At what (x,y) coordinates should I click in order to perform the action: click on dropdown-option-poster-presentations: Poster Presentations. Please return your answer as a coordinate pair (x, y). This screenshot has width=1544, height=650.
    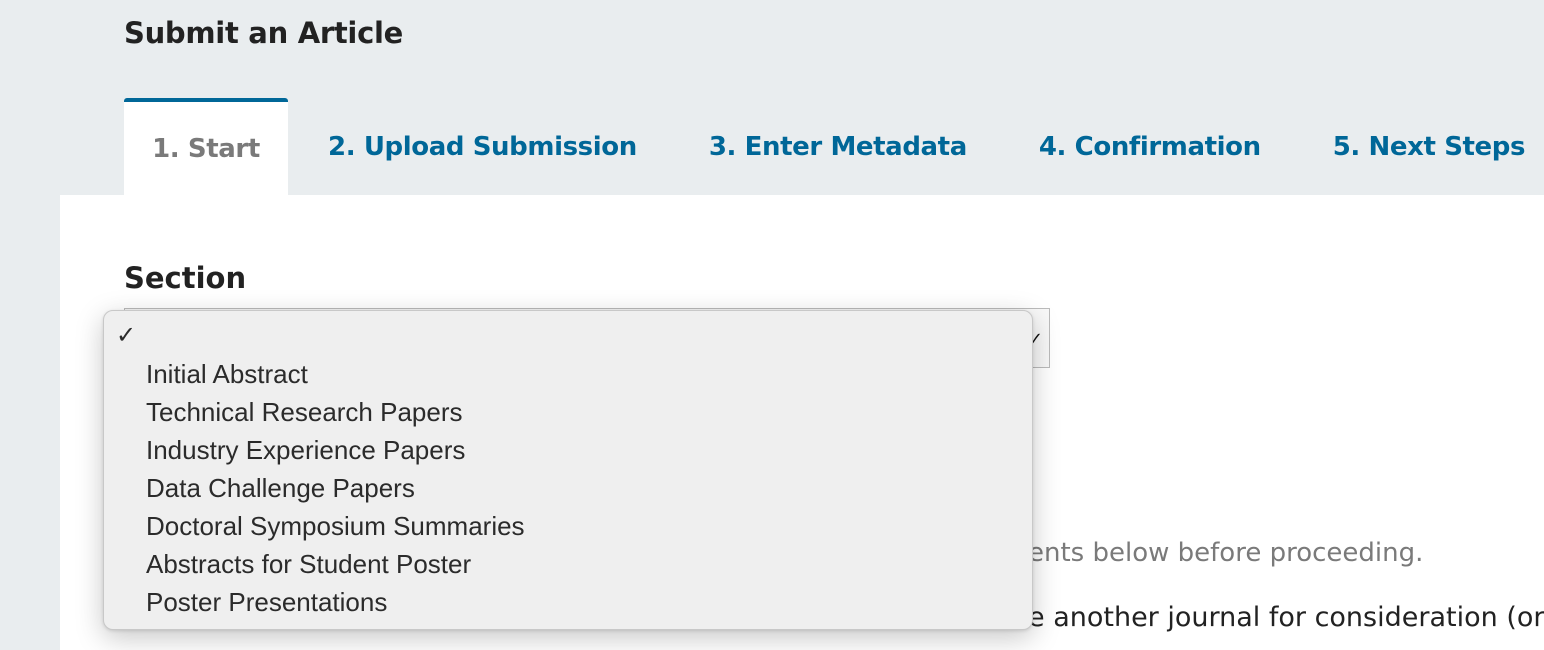
    Looking at the image, I should click on (568, 602).